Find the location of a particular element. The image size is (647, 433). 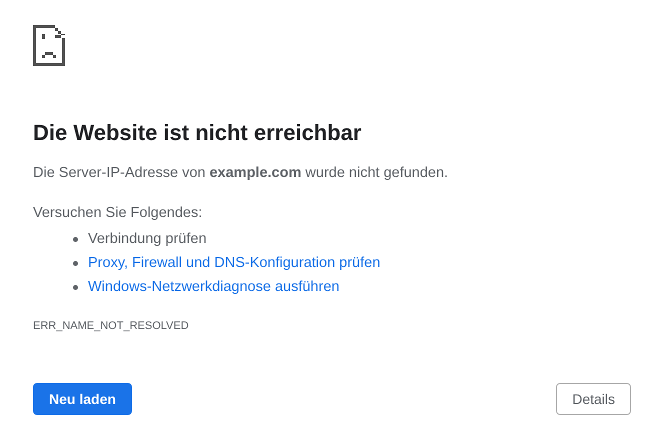

error-code: ERR_NAME_NOT_RESOLVED is located at coordinates (111, 326).